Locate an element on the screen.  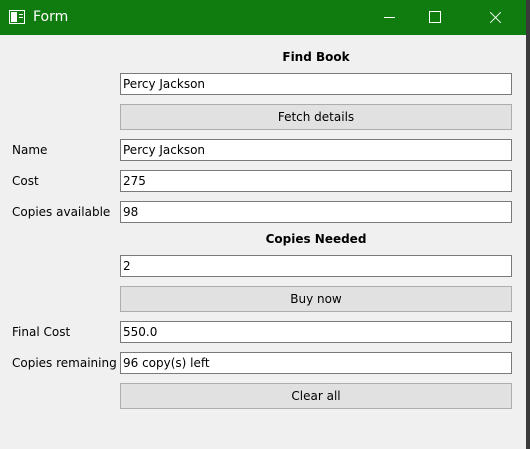
background-window-edge is located at coordinates (528, 224).